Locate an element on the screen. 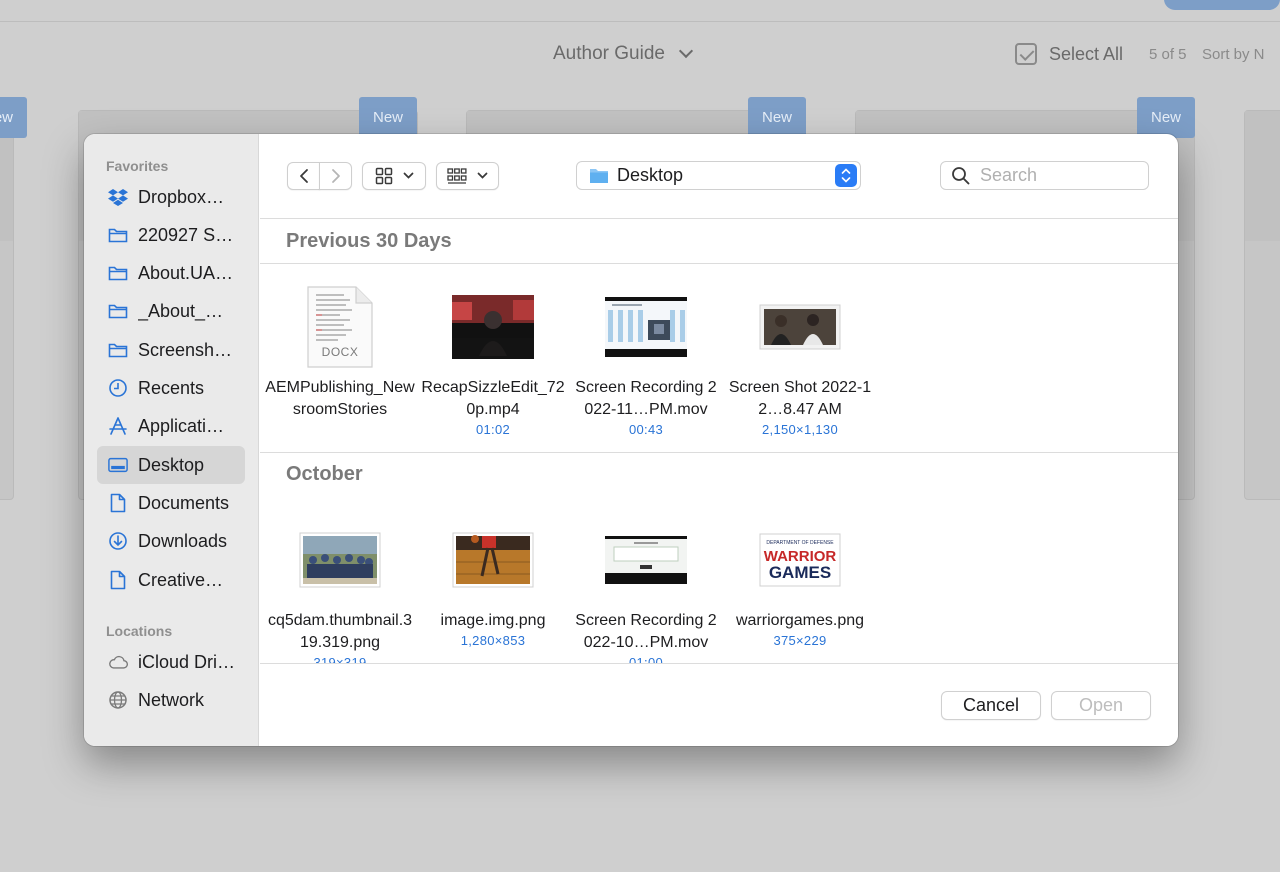 The height and width of the screenshot is (872, 1280). chevron-right-icon is located at coordinates (335, 176).